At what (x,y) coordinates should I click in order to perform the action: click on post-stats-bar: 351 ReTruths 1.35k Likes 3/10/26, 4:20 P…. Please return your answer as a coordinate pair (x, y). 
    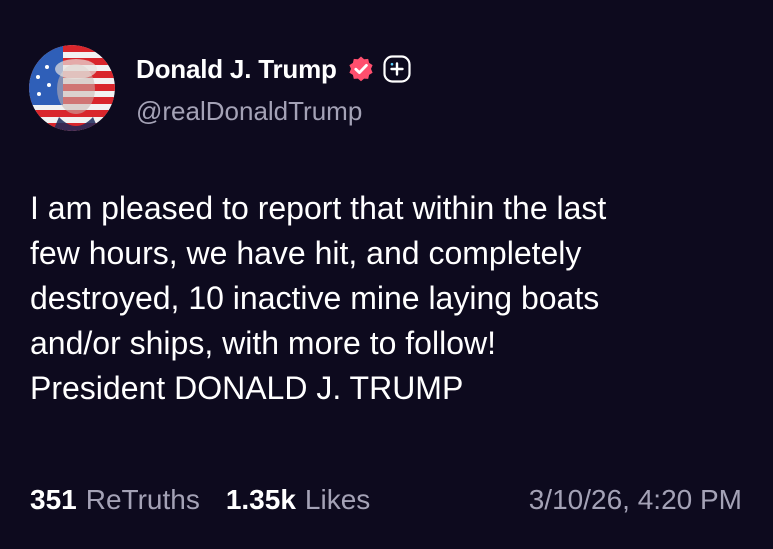
    Looking at the image, I should click on (386, 500).